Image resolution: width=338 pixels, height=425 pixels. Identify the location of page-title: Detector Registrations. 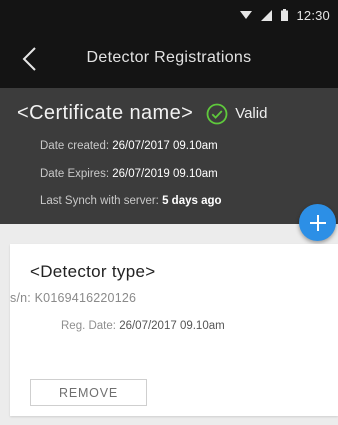
(169, 57).